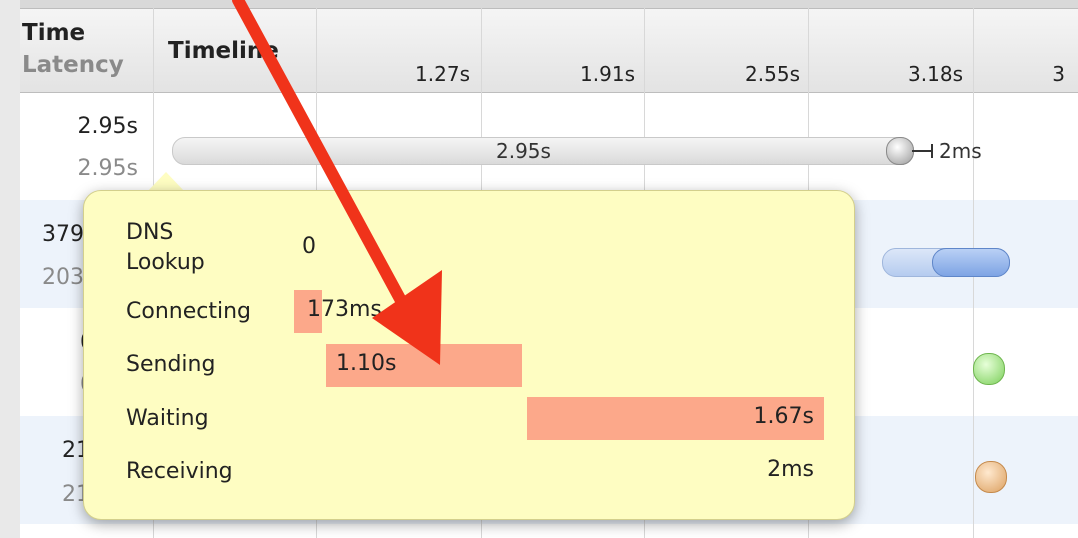 Image resolution: width=1078 pixels, height=538 pixels. Describe the element at coordinates (407, 317) in the screenshot. I see `annotation-arrow-head` at that location.